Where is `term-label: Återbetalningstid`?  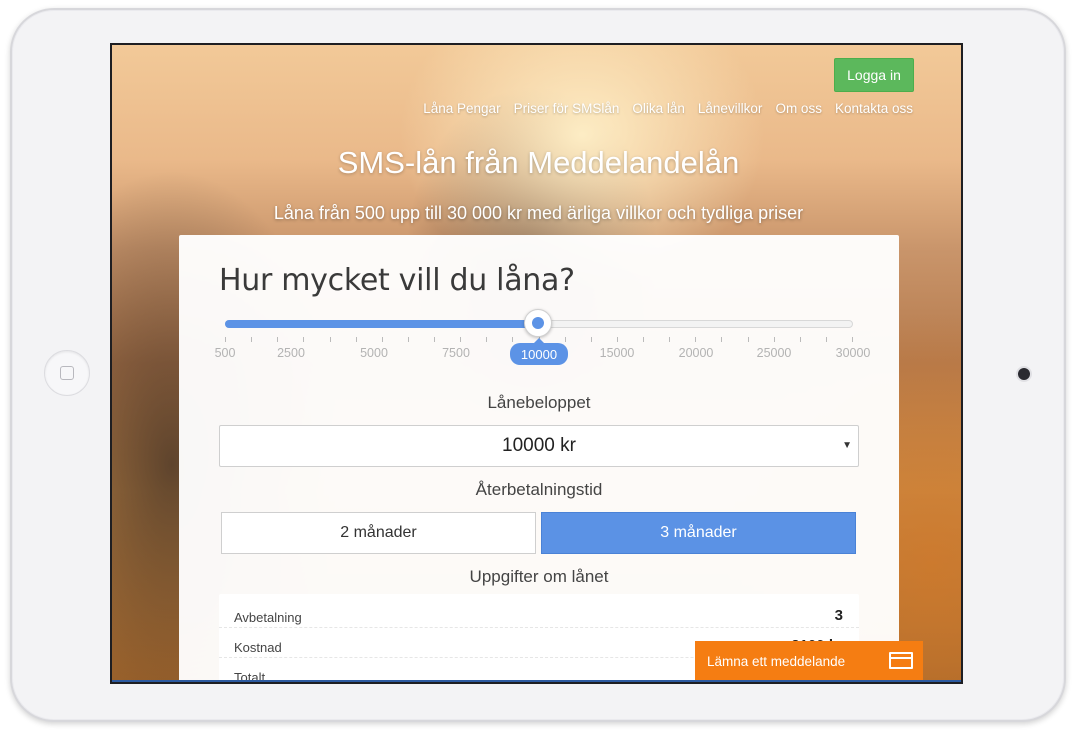 term-label: Återbetalningstid is located at coordinates (539, 489).